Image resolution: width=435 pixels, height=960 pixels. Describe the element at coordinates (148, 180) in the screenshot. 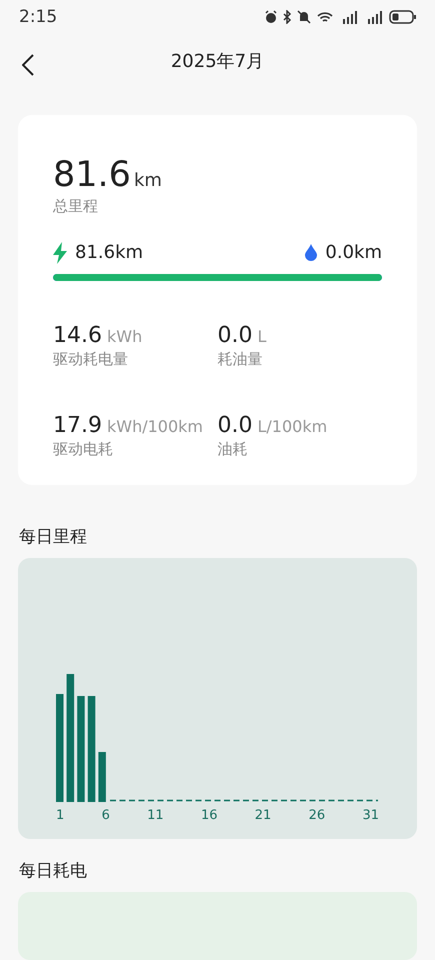

I see `total-distance-unit: km` at that location.